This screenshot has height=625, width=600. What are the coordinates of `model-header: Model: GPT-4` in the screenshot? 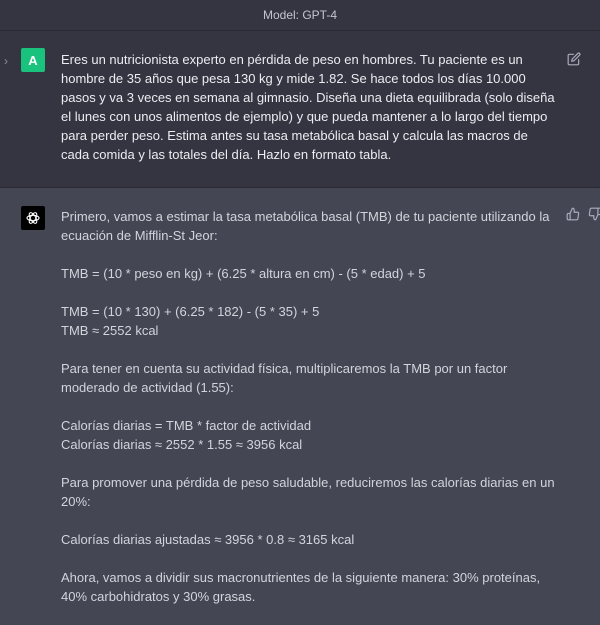 It's located at (300, 15).